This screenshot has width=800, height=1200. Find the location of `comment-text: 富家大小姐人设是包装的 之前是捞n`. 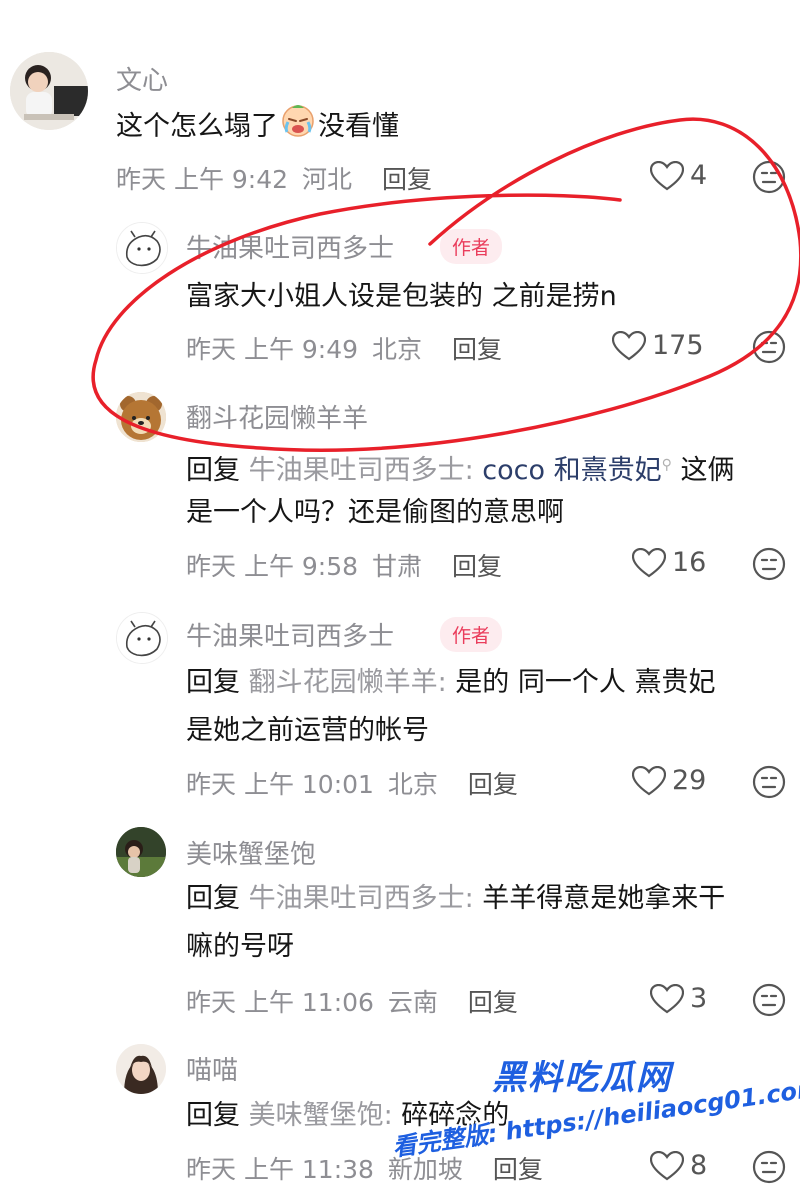

comment-text: 富家大小姐人设是包装的 之前是捞n is located at coordinates (401, 296).